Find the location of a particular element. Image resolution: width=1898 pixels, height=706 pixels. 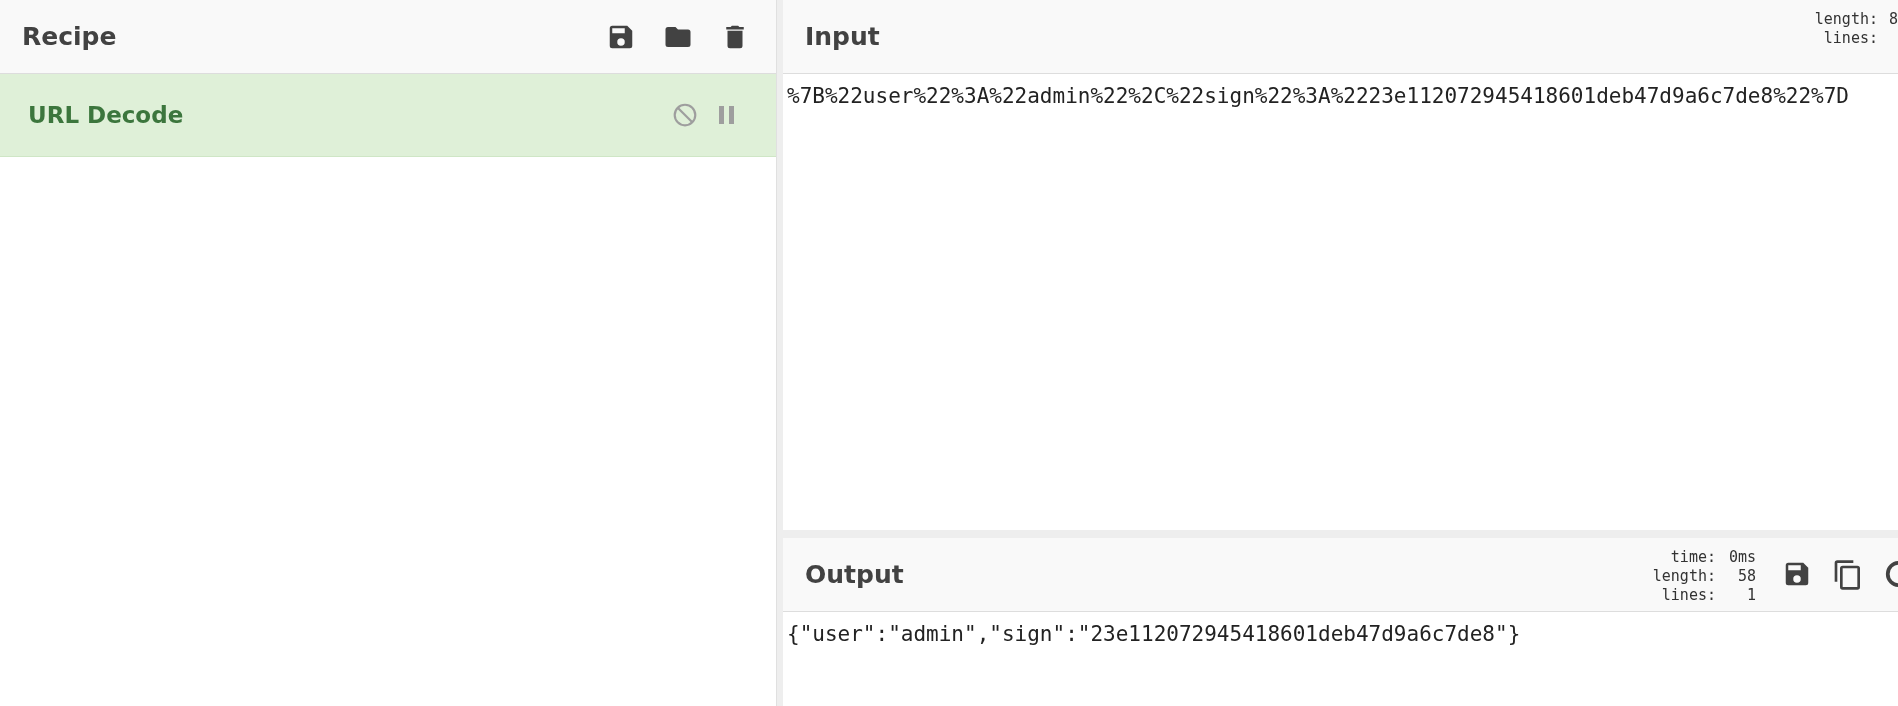

stat-value: 58 is located at coordinates (1746, 576).